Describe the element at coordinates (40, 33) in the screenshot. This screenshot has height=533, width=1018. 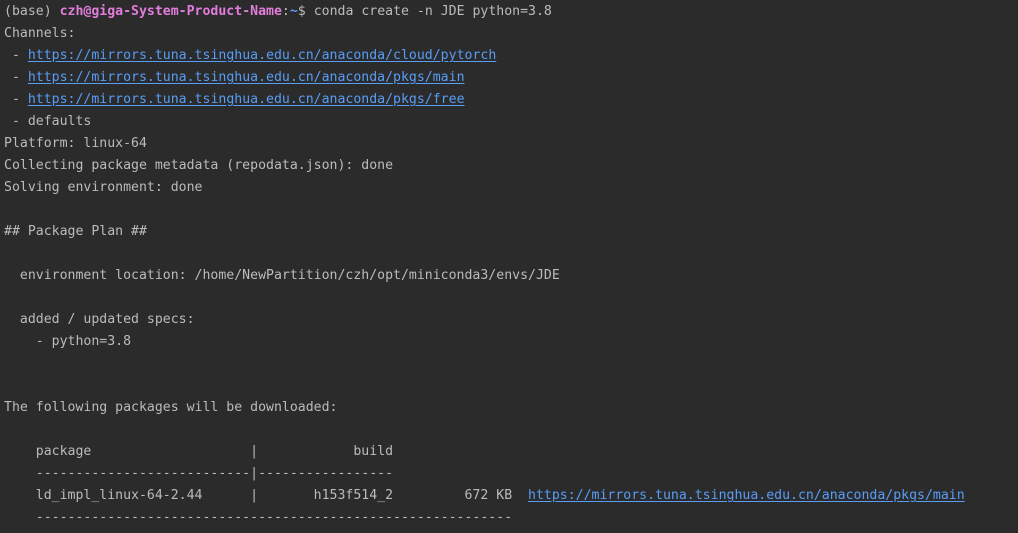
I see `channels-header: Channels:` at that location.